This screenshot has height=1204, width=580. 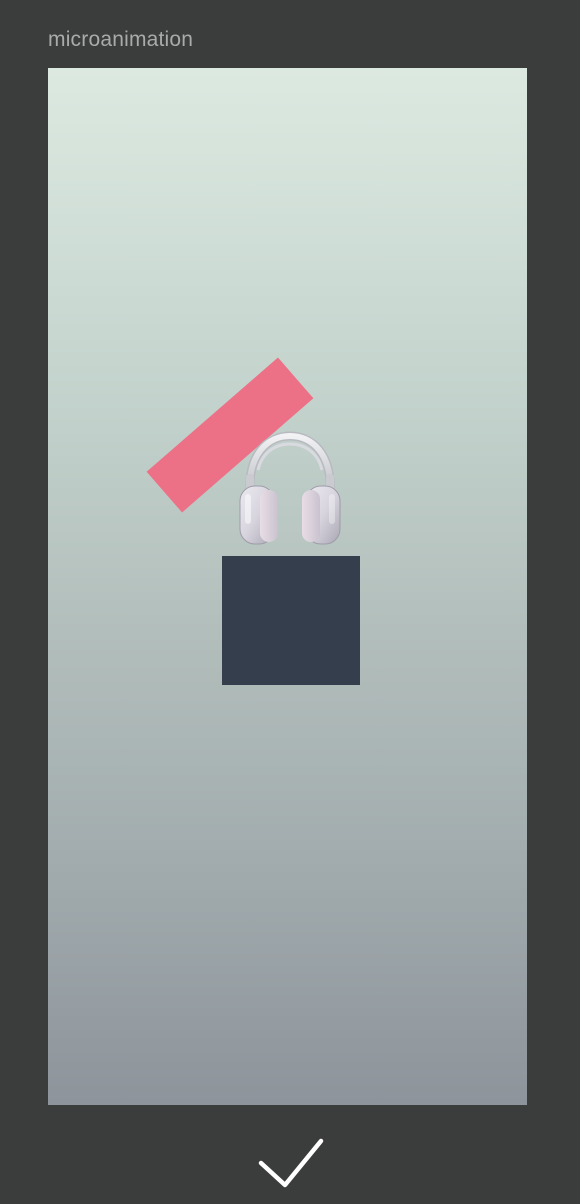 What do you see at coordinates (121, 39) in the screenshot?
I see `page-title: microanimation` at bounding box center [121, 39].